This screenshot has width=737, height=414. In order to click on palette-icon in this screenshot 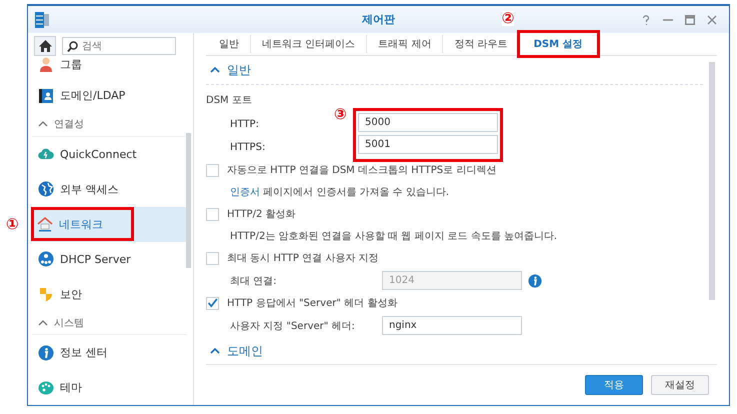, I will do `click(46, 388)`.